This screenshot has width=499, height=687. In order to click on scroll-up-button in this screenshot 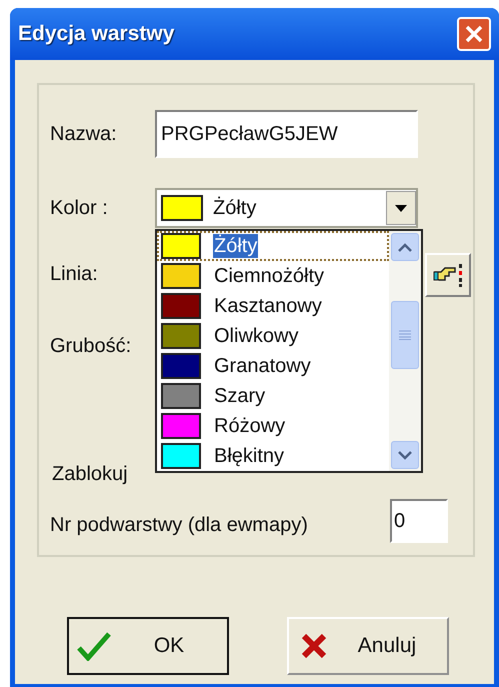, I will do `click(405, 247)`.